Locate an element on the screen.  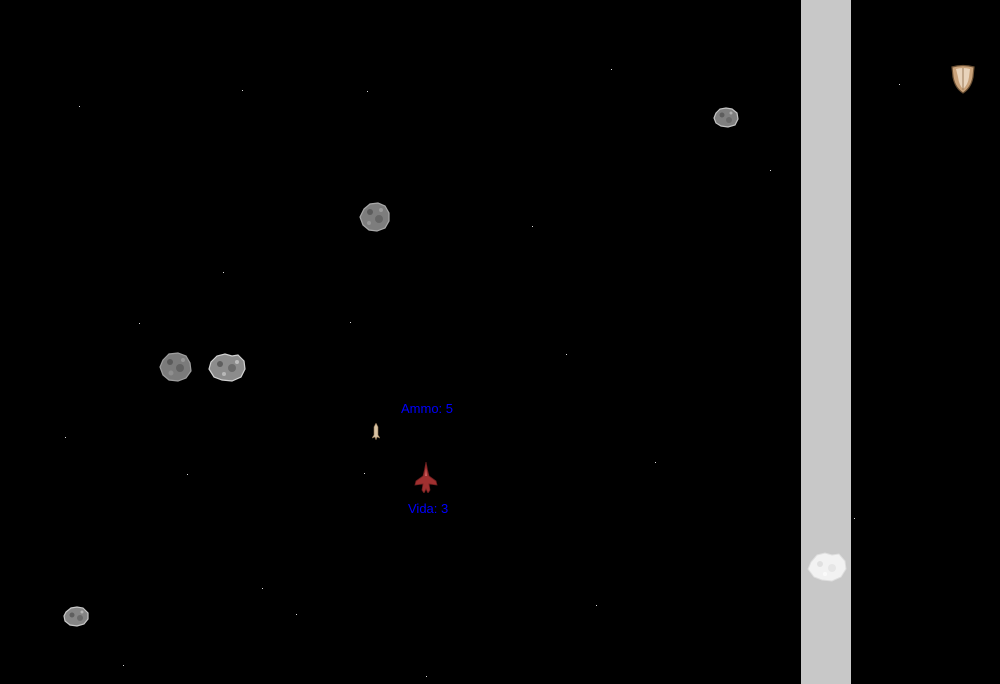
ammo-counter: Ammo: 5 is located at coordinates (427, 408).